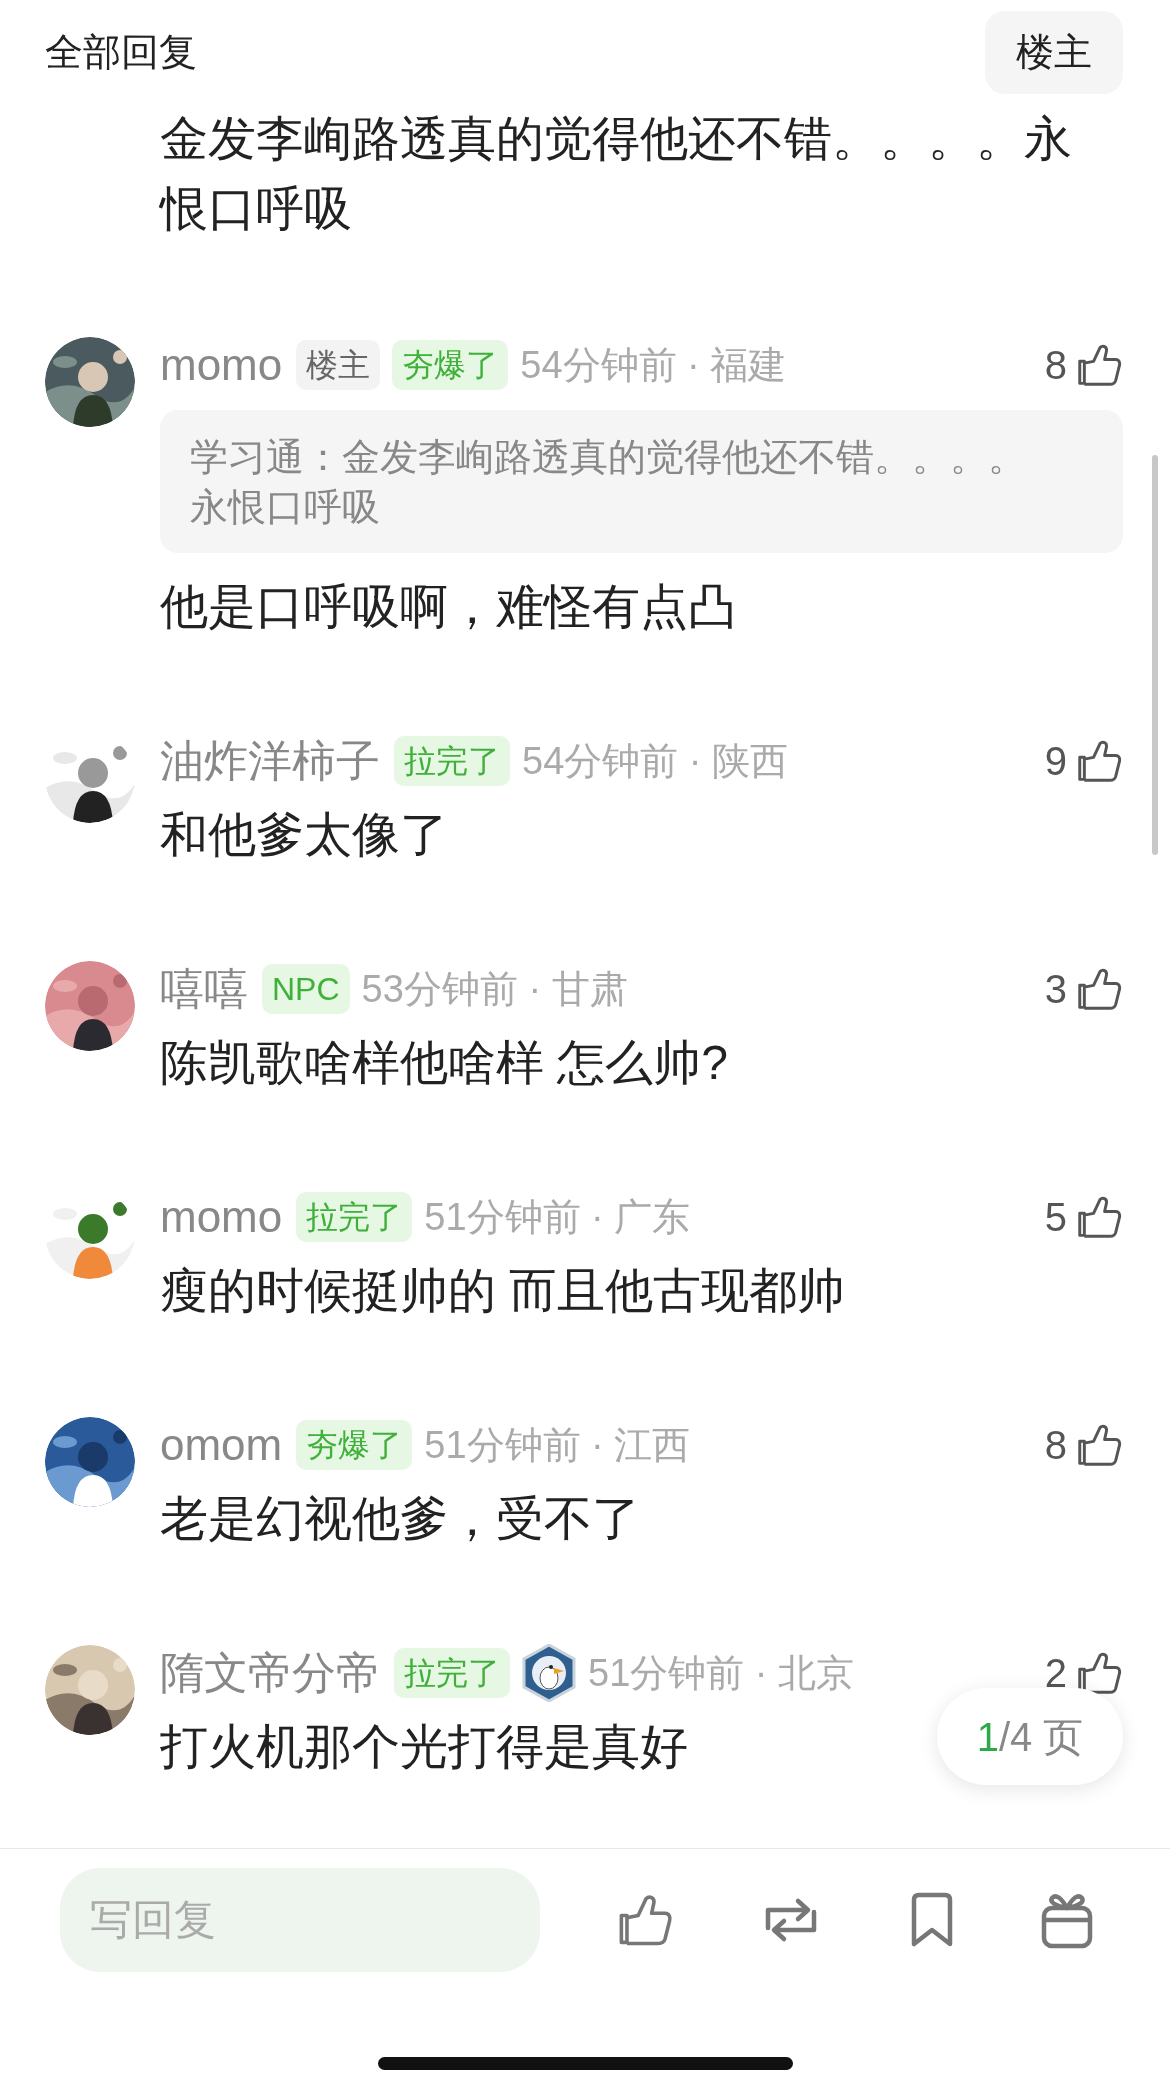  I want to click on comment-text: 瘦的时候挺帅的 而且他古现都帅, so click(503, 1291).